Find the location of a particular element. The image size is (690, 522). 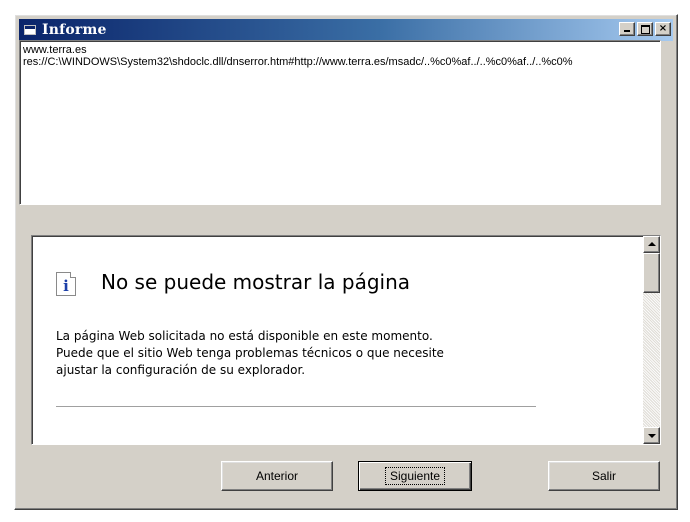

next-button: Siguiente is located at coordinates (415, 476).